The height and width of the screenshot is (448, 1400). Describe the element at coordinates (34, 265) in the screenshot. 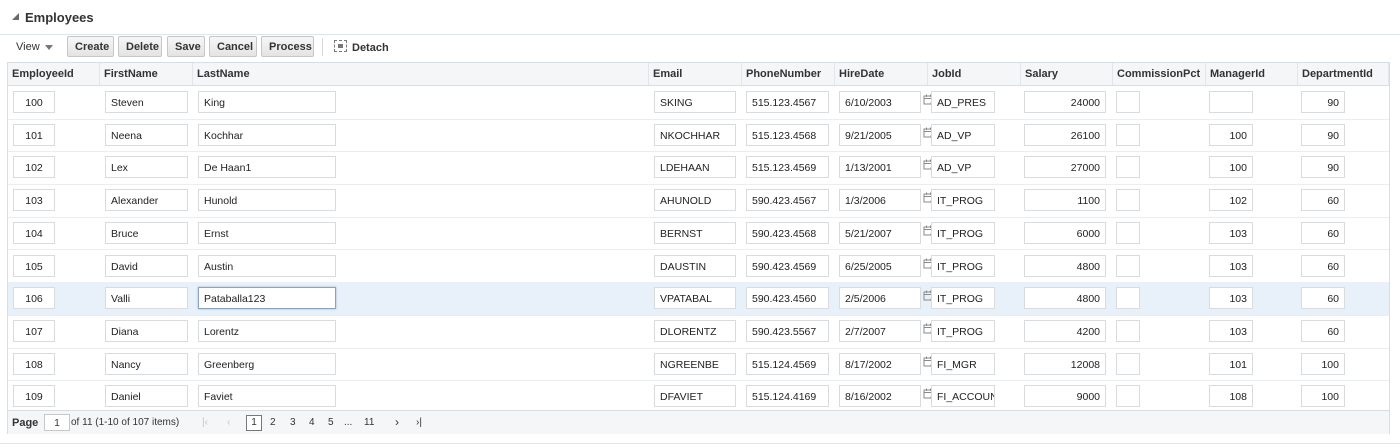

I see `cell-id: 105` at that location.